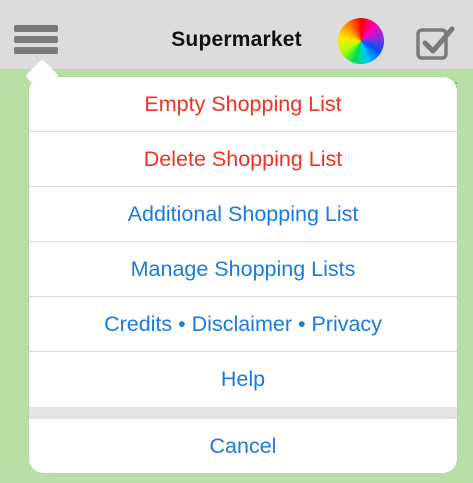  Describe the element at coordinates (436, 42) in the screenshot. I see `checkbox-check-icon` at that location.